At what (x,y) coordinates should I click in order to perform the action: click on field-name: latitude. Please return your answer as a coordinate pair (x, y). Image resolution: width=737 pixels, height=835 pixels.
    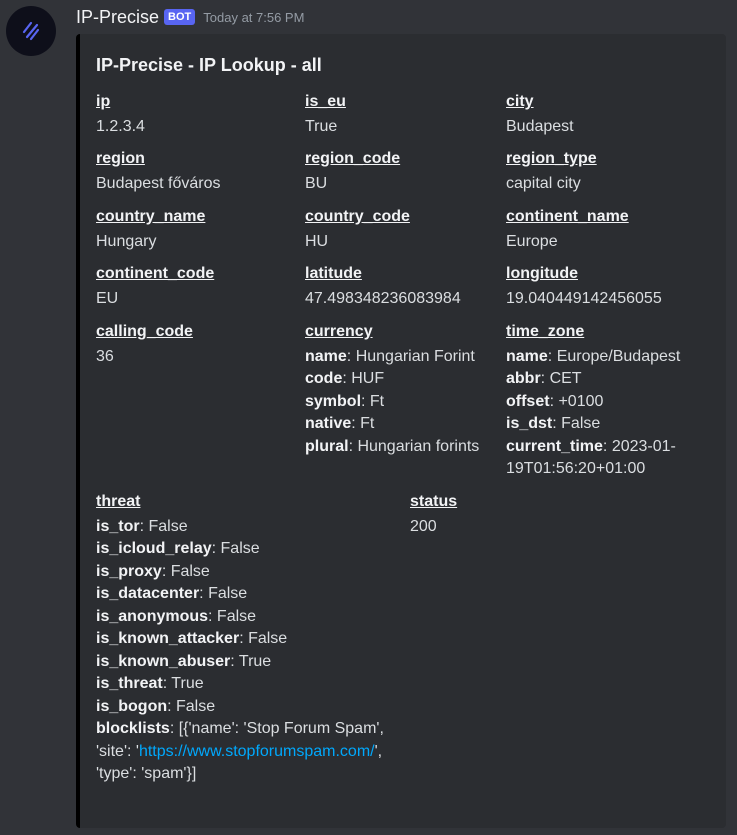
    Looking at the image, I should click on (333, 273).